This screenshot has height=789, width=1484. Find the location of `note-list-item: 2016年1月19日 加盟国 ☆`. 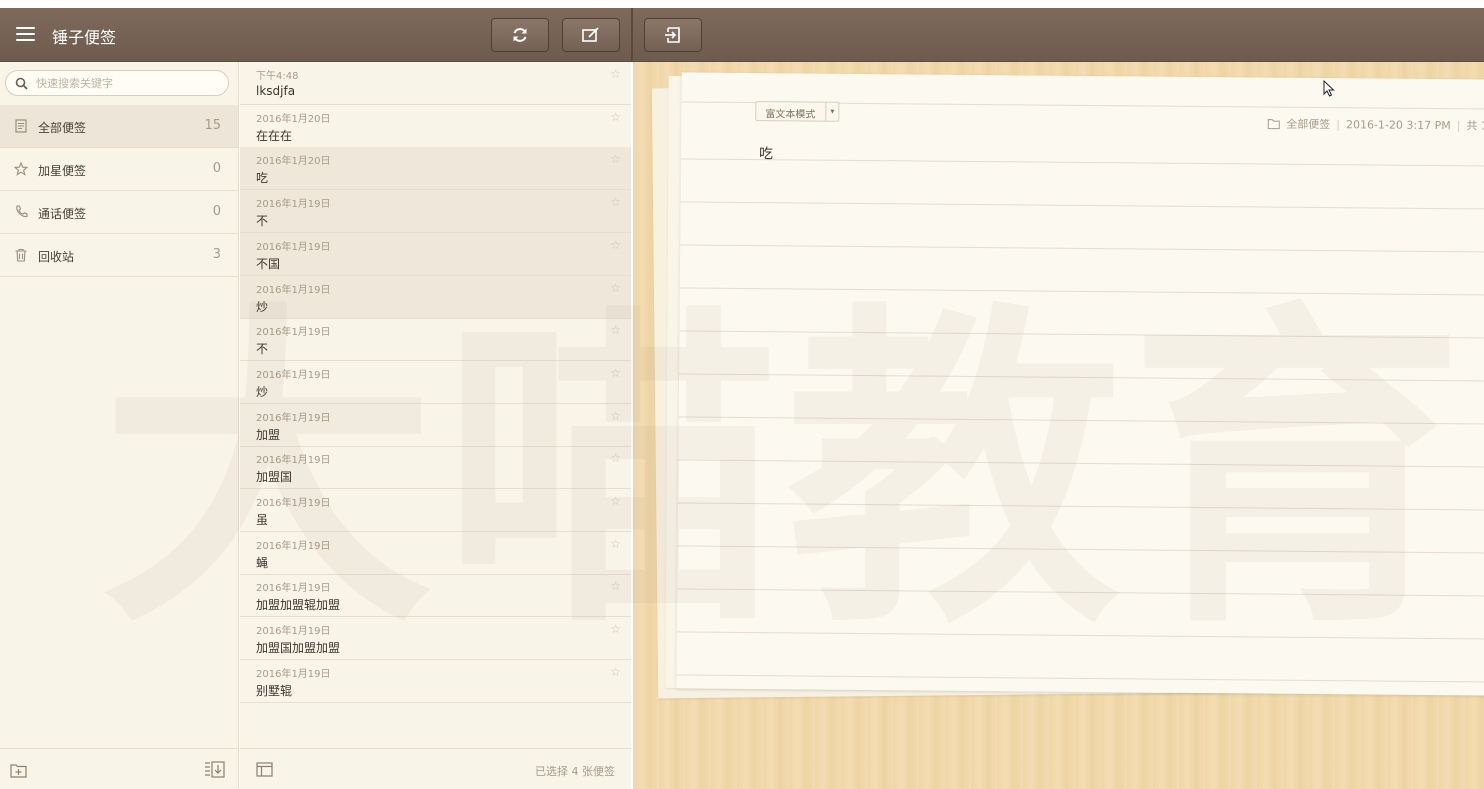

note-list-item: 2016年1月19日 加盟国 ☆ is located at coordinates (435, 468).